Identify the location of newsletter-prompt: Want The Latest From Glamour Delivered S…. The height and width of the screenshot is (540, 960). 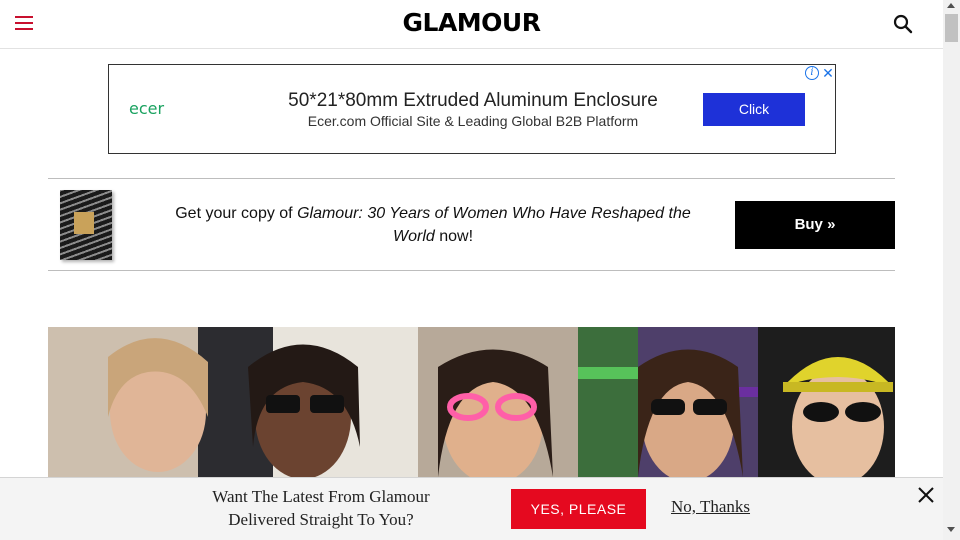
(321, 508).